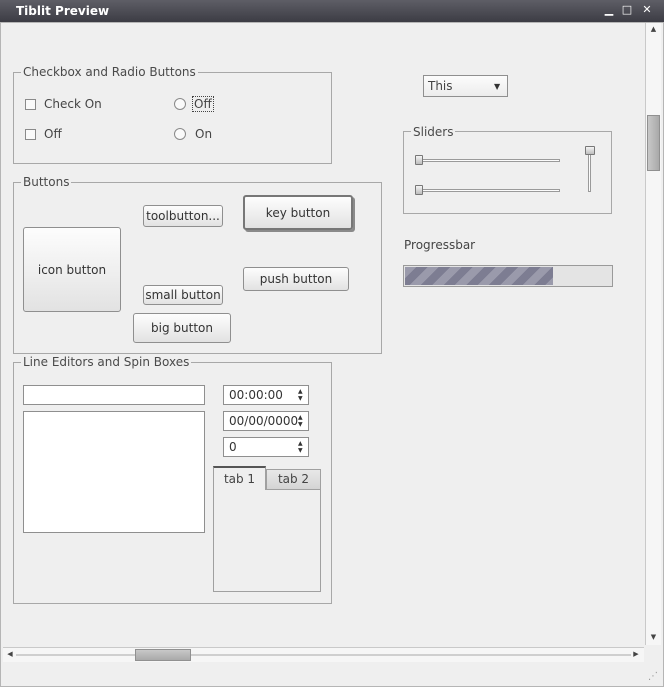  Describe the element at coordinates (465, 86) in the screenshot. I see `combo-box: This ▼` at that location.